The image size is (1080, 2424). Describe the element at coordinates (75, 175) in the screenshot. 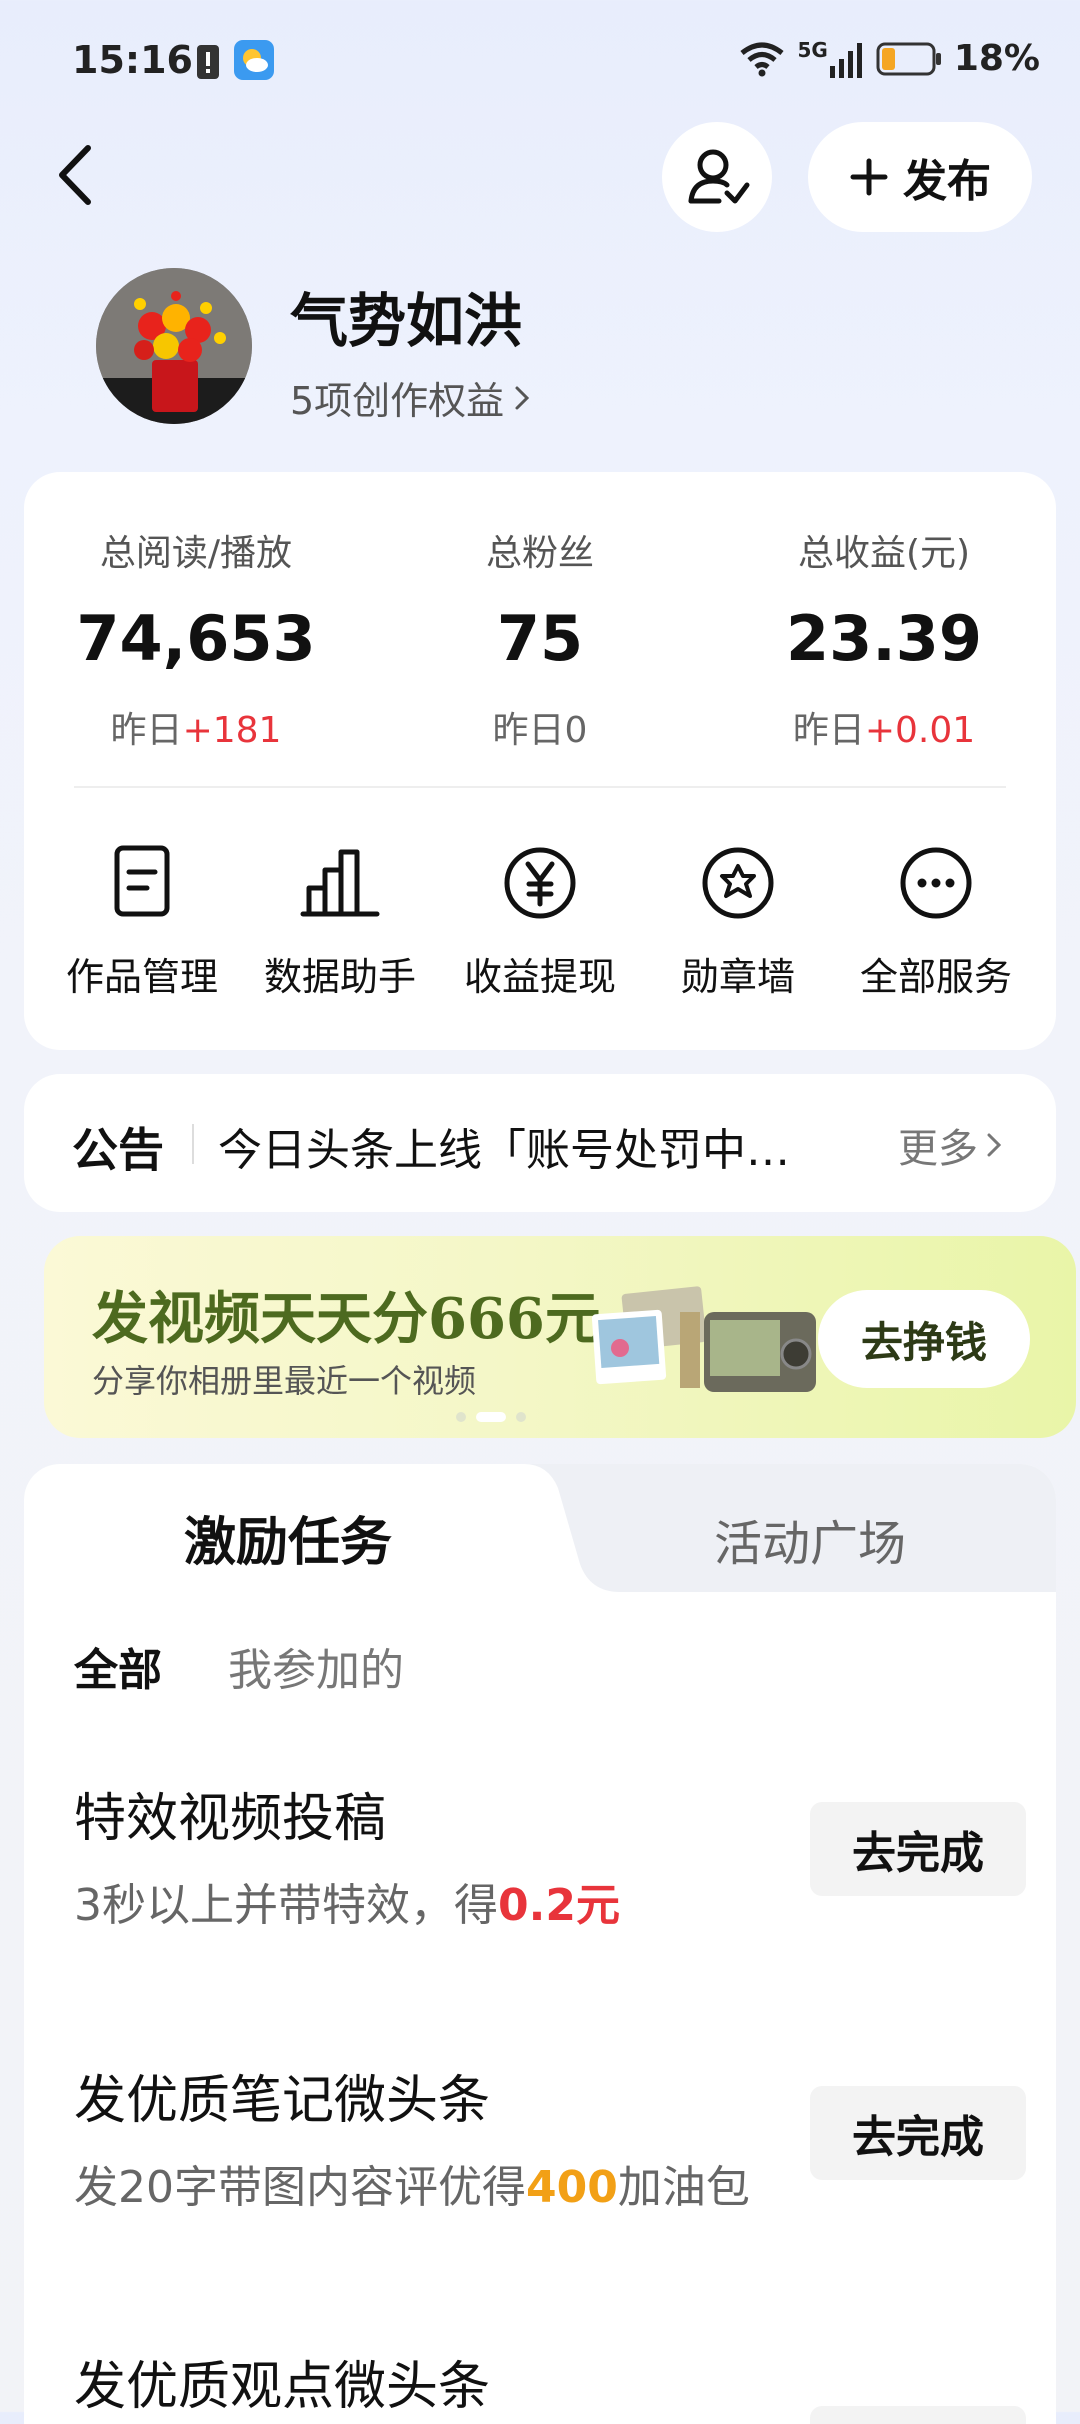

I see `back-icon` at that location.